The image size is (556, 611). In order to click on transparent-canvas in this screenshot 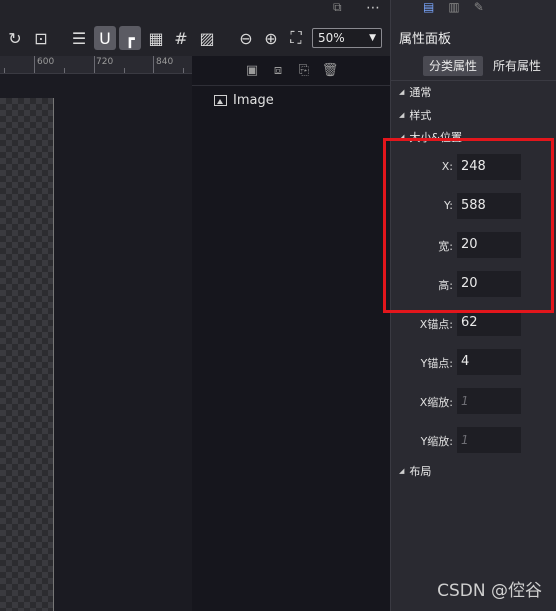, I will do `click(27, 354)`.